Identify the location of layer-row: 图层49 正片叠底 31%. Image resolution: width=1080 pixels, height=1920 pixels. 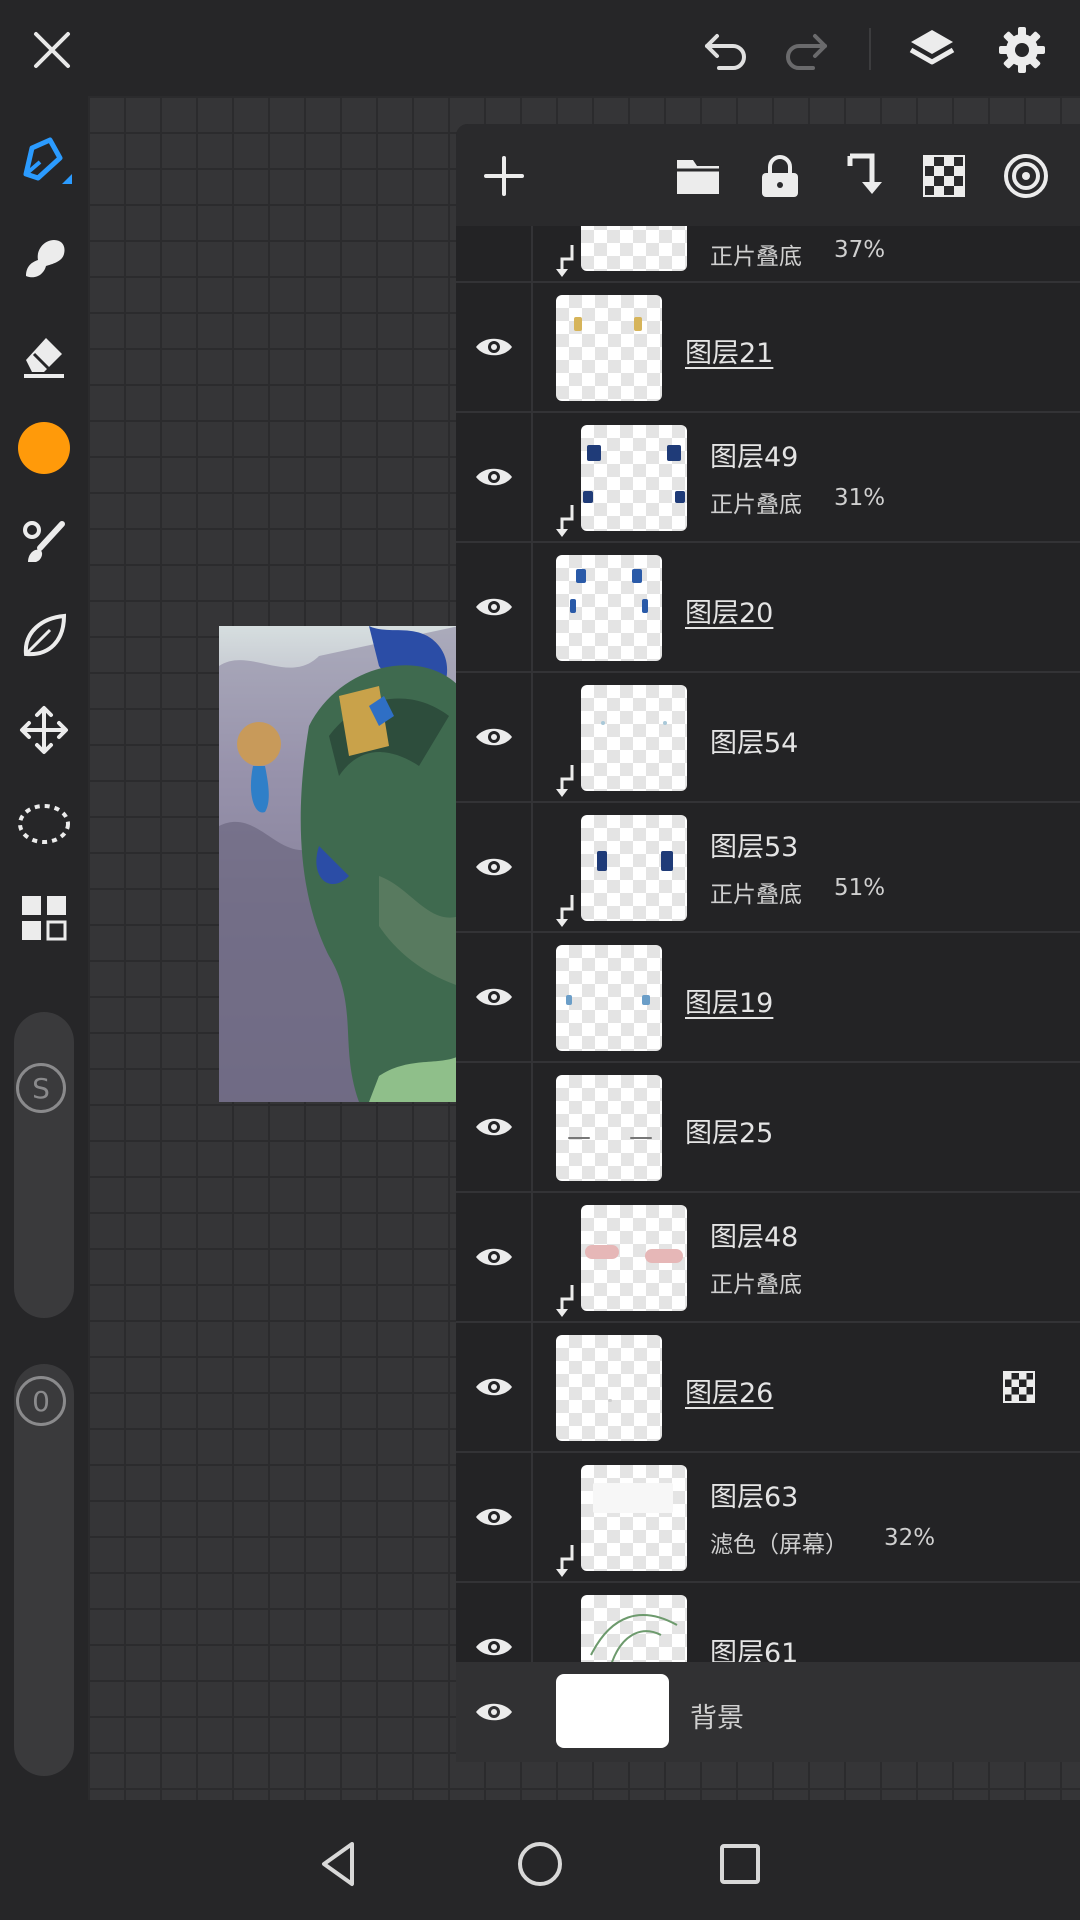
(768, 478).